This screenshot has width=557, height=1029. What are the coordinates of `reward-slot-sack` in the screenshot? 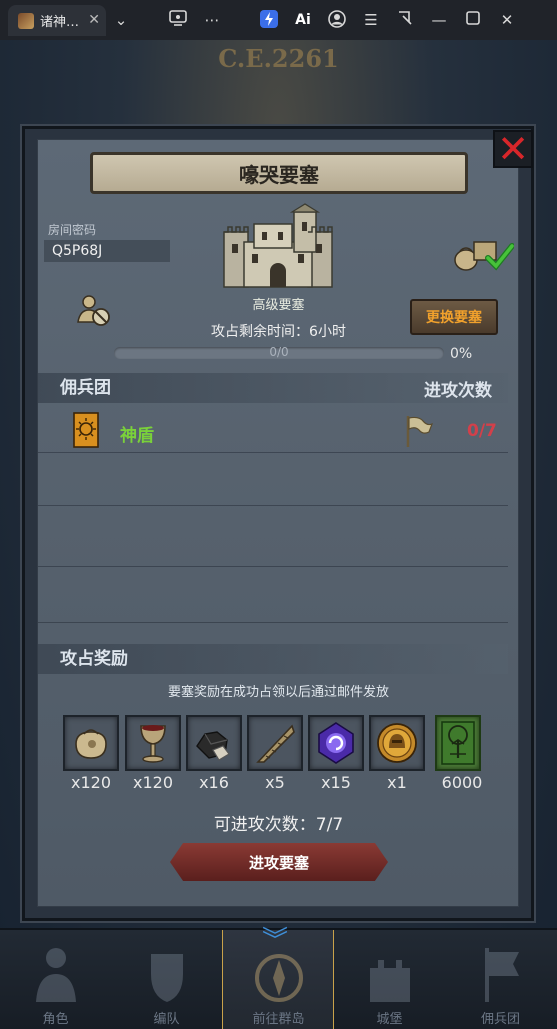 It's located at (91, 743).